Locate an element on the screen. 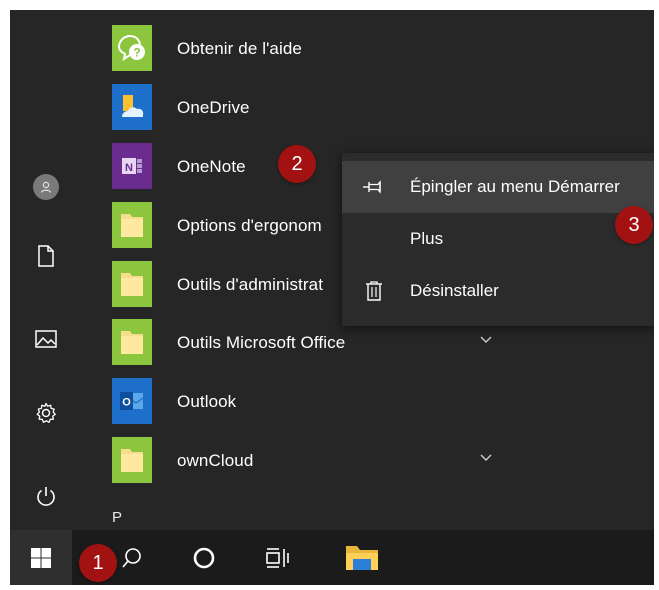  pin-to-start-menu-item: Épingler au menu Démarrer is located at coordinates (498, 187).